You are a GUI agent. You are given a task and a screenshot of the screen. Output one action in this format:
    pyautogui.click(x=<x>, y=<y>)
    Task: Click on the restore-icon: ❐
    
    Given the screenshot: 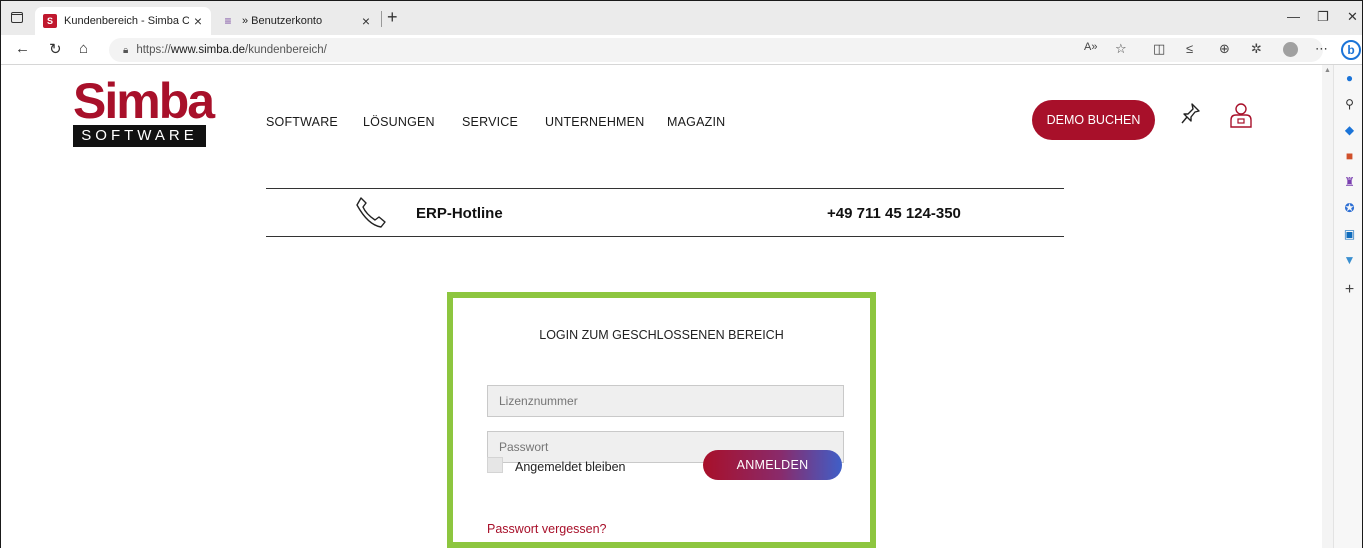 What is the action you would take?
    pyautogui.click(x=1323, y=17)
    